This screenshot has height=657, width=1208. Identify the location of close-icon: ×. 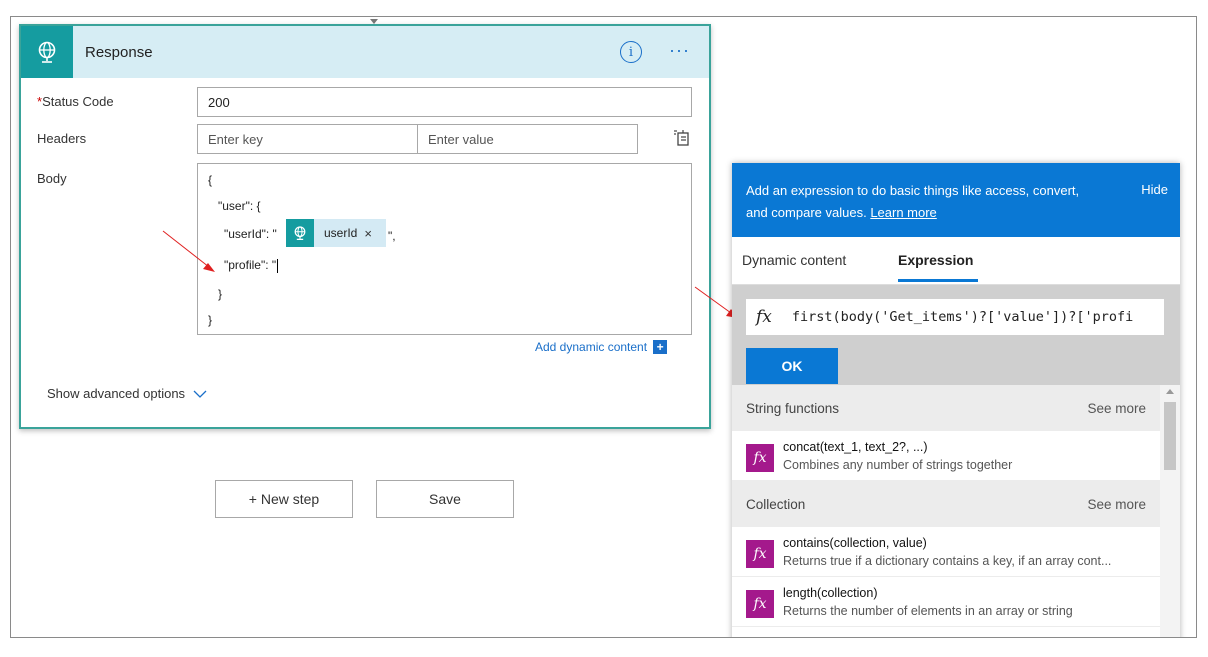
(368, 233).